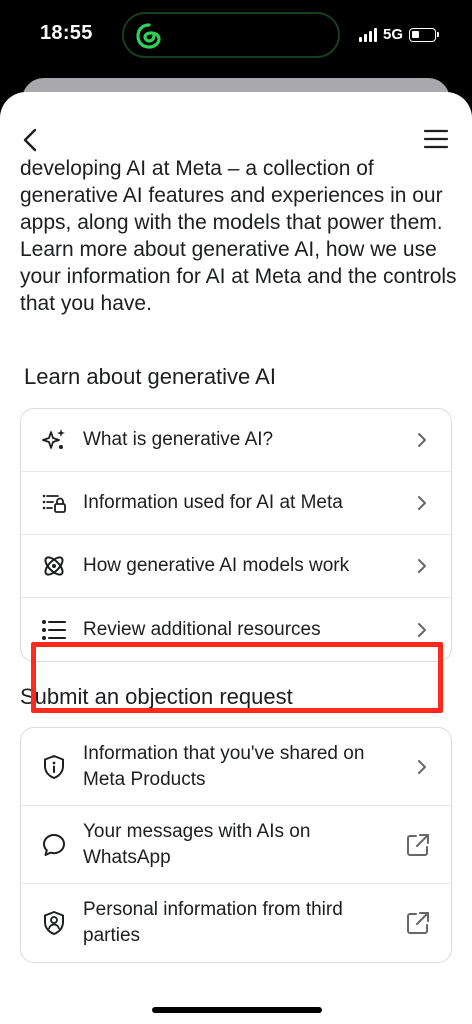 Image resolution: width=472 pixels, height=1024 pixels. Describe the element at coordinates (213, 502) in the screenshot. I see `list-item-label: Information used for AI at Meta` at that location.